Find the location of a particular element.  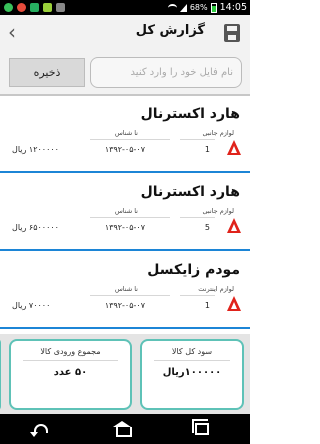

item-price: ۶۵۰۰۰۰۰ ریال is located at coordinates (35, 227).